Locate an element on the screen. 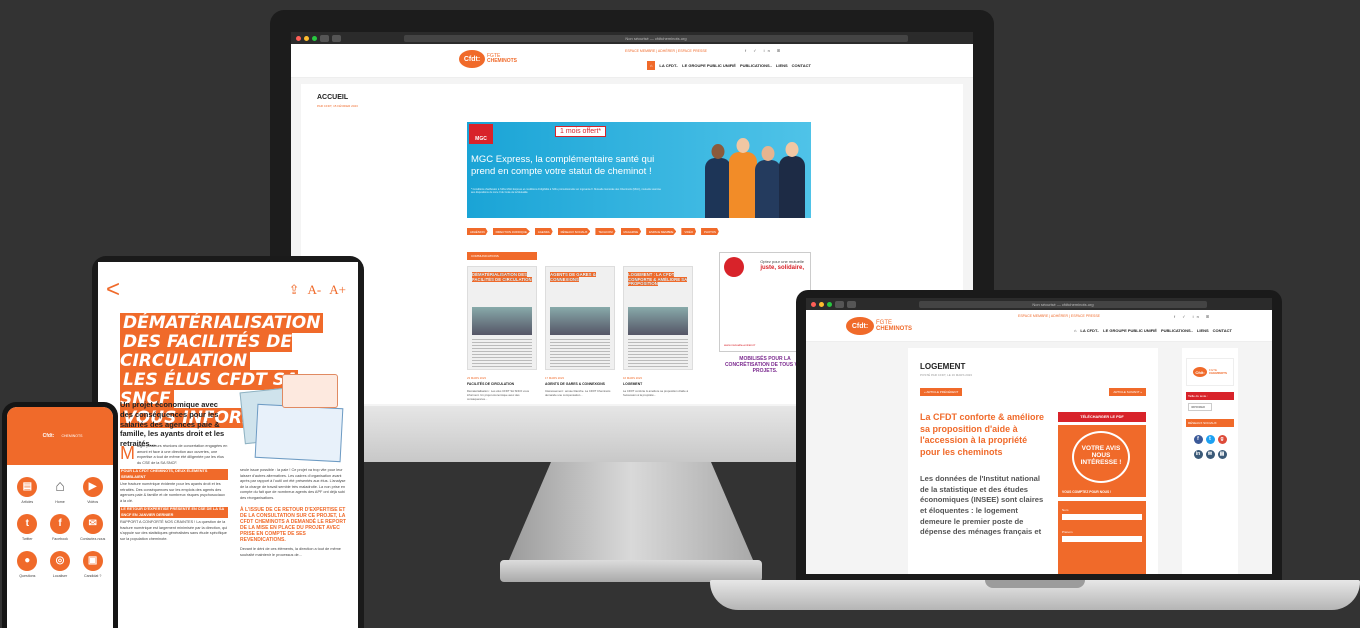  prev-article-button: « ARTICLE PRÉCÉDENT is located at coordinates (941, 392).